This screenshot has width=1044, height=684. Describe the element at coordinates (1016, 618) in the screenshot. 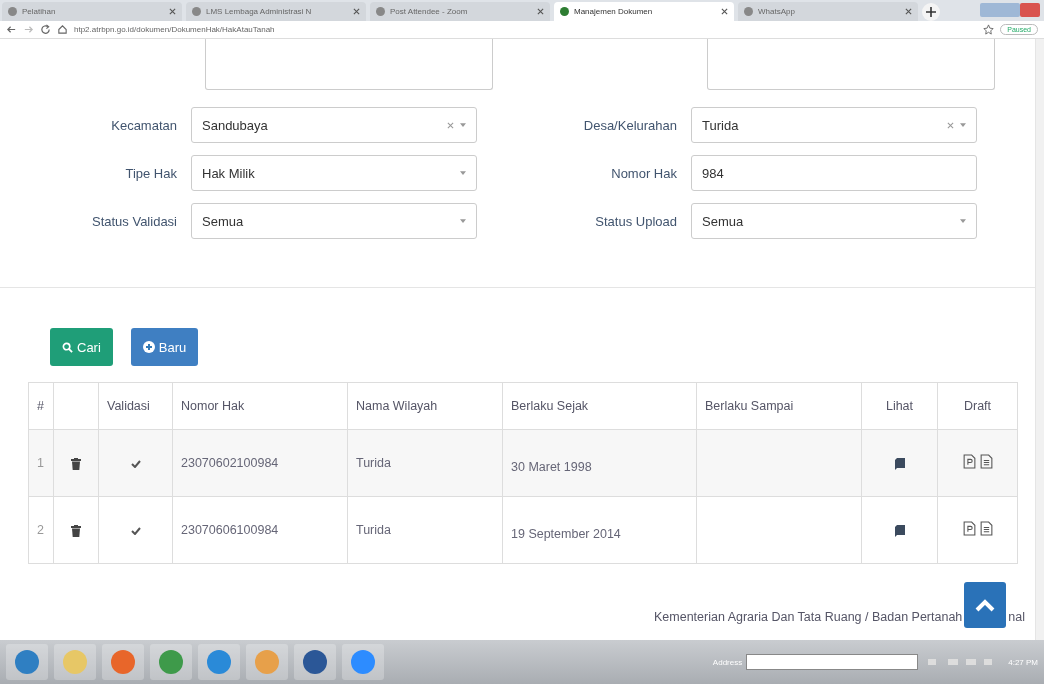

I see `footer-text: nal` at that location.